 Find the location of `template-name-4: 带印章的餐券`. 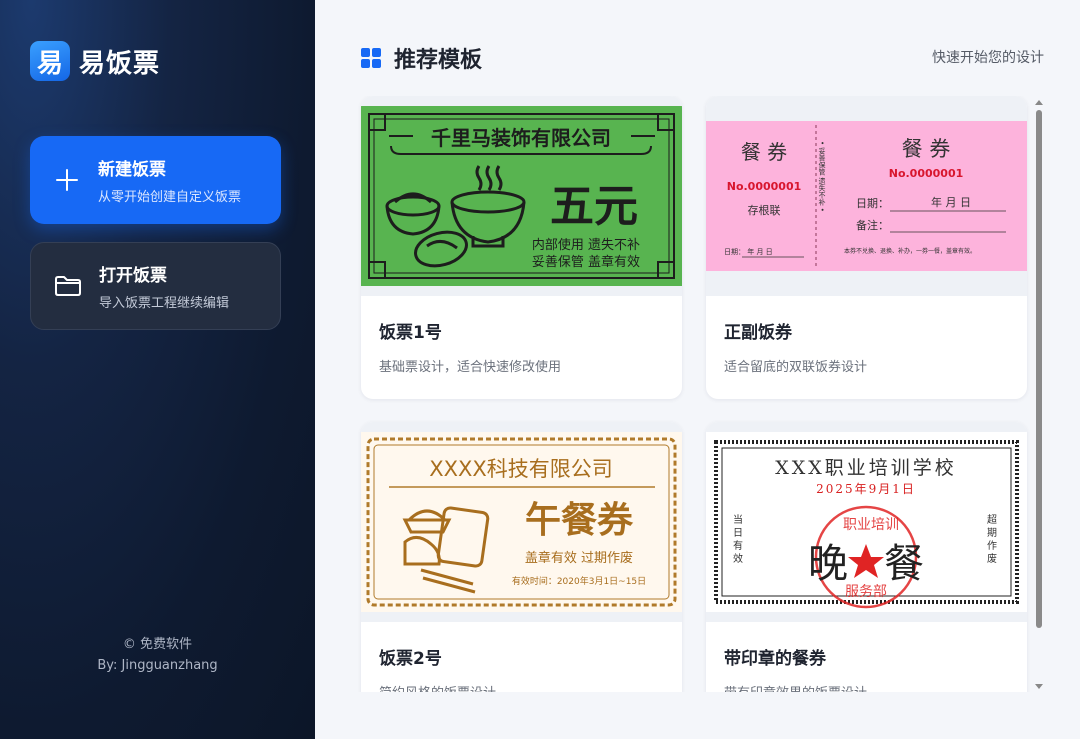

template-name-4: 带印章的餐券 is located at coordinates (775, 659).